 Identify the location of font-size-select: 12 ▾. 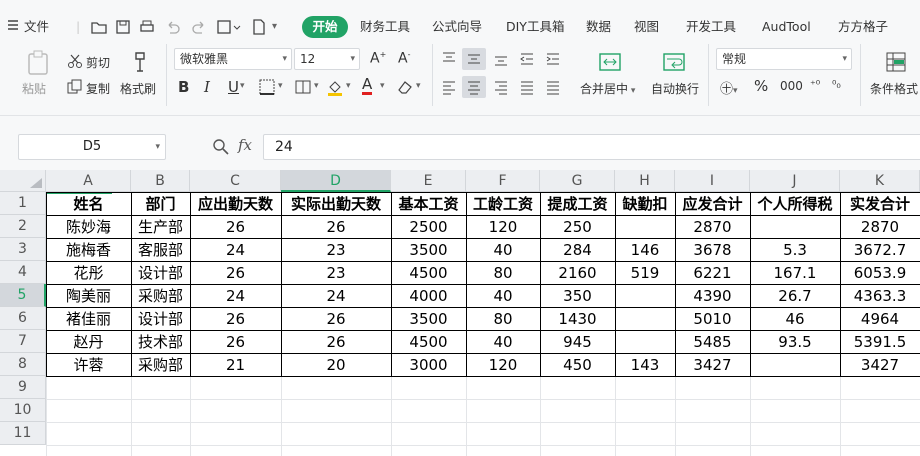
(327, 59).